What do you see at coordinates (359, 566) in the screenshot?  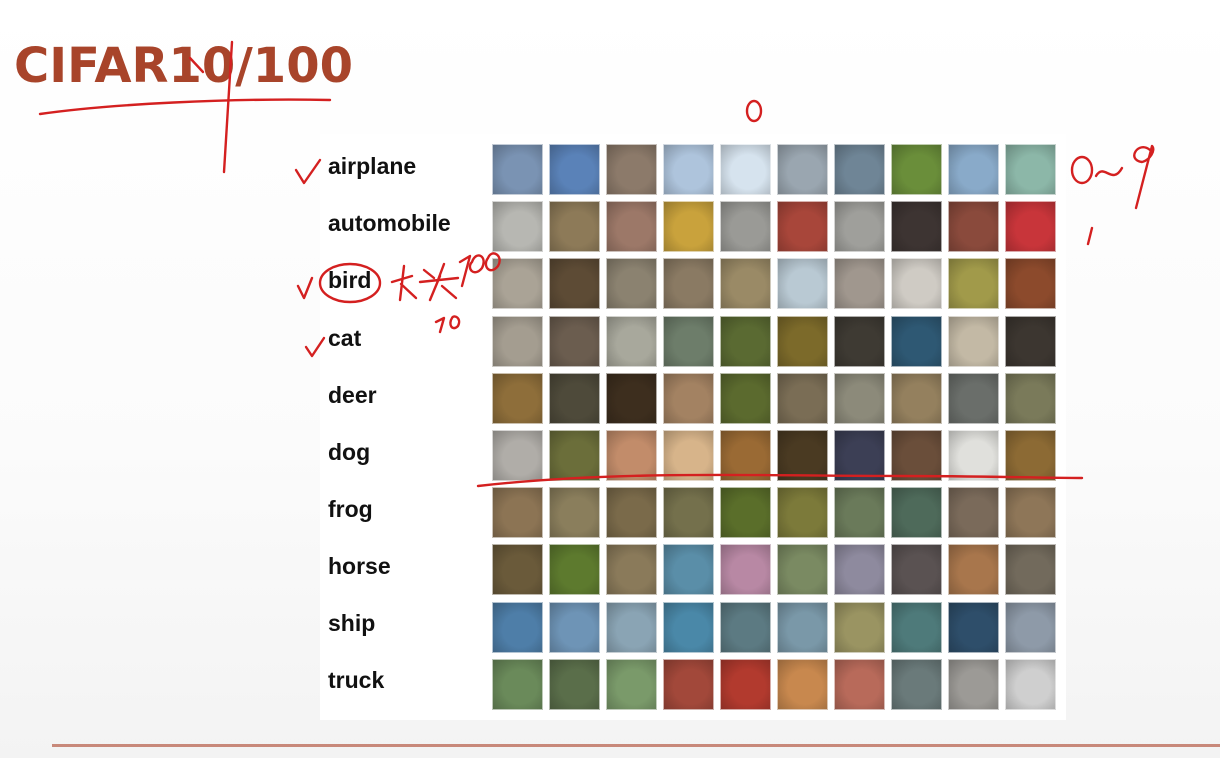 I see `category-label-horse: horse` at bounding box center [359, 566].